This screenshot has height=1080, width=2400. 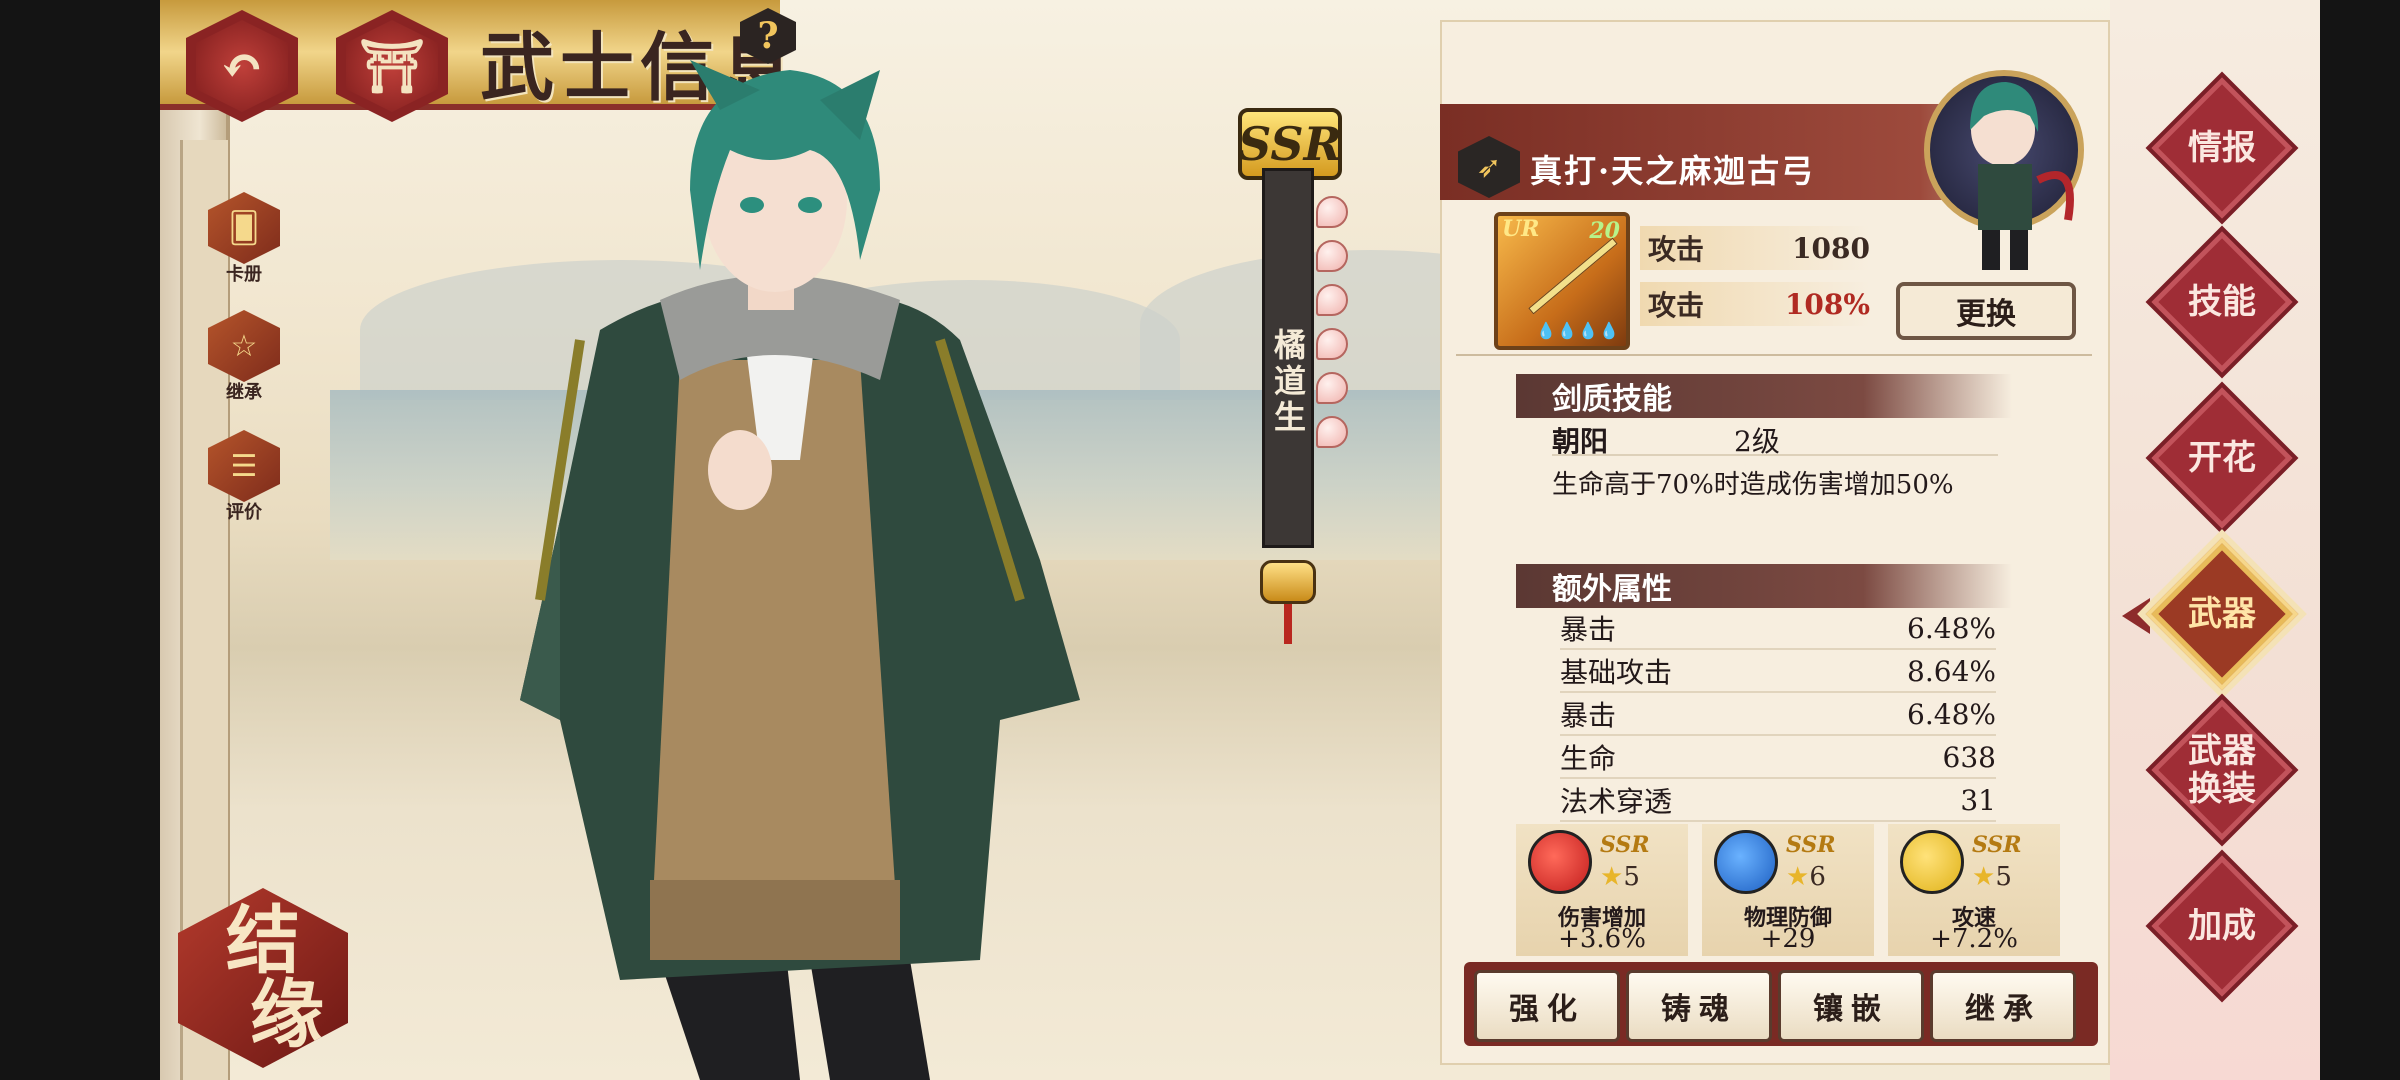 What do you see at coordinates (392, 66) in the screenshot?
I see `torii-gate-icon: ⛩` at bounding box center [392, 66].